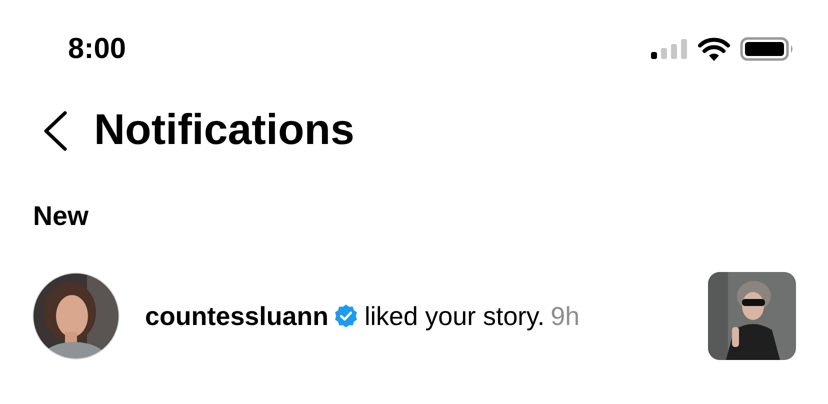 Image resolution: width=828 pixels, height=404 pixels. I want to click on notification-text: liked your story., so click(454, 316).